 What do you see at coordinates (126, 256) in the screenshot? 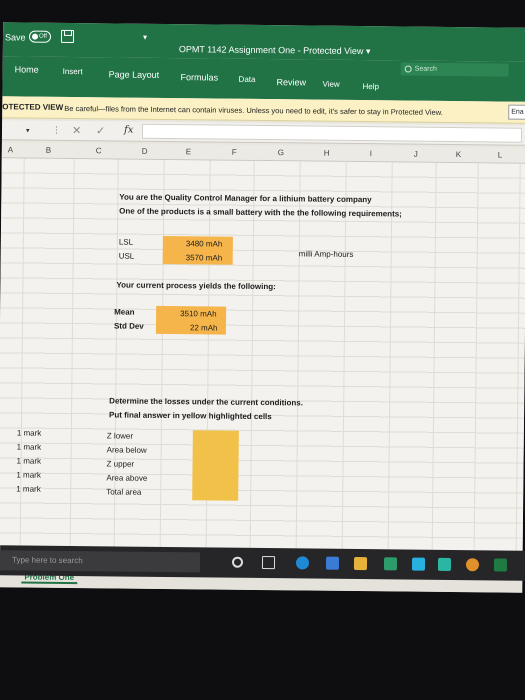
I see `usl-label: USL` at bounding box center [126, 256].